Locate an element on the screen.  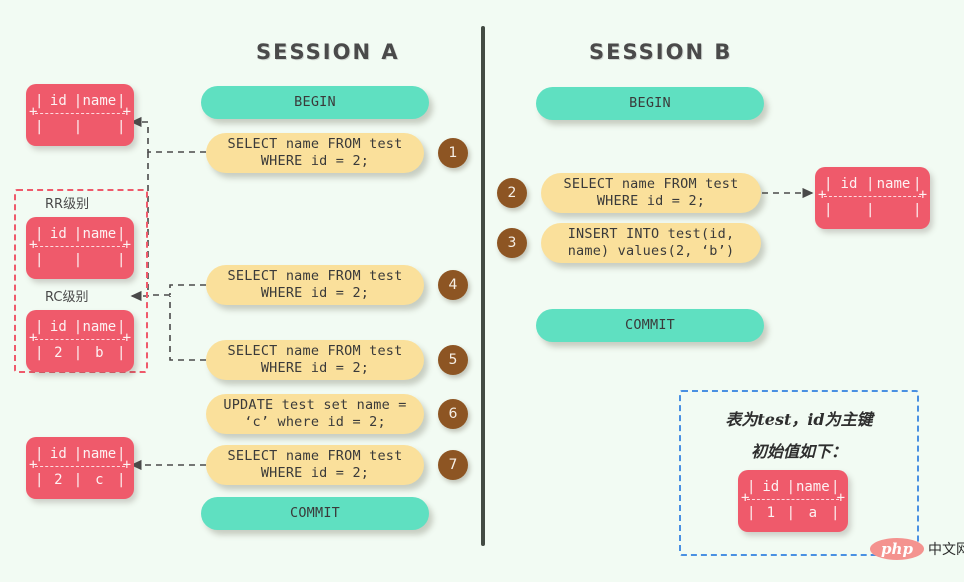
php-logo-icon: php is located at coordinates (897, 549).